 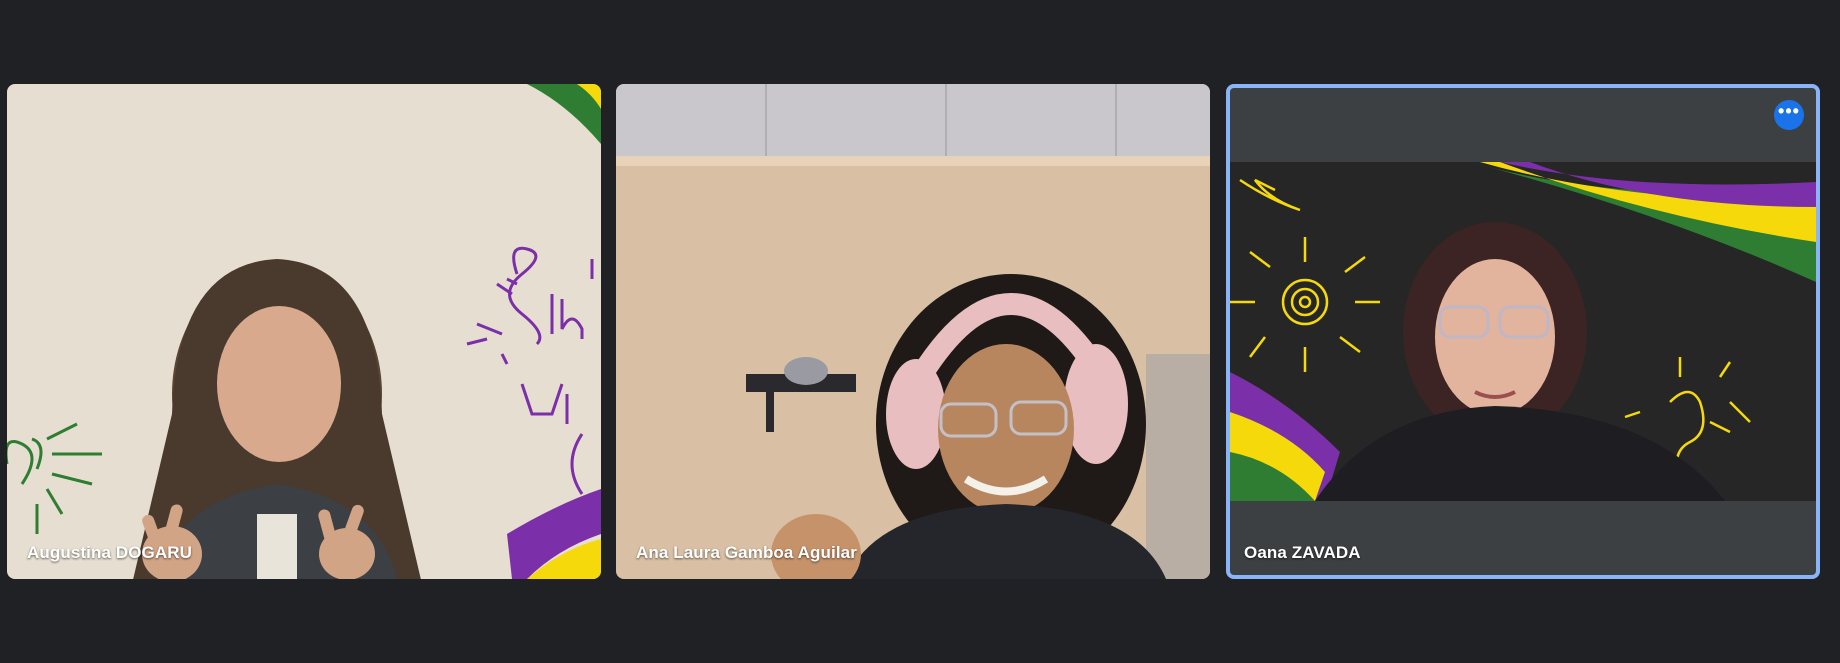 I want to click on participant-name: Oana ZAVADA, so click(x=1302, y=552).